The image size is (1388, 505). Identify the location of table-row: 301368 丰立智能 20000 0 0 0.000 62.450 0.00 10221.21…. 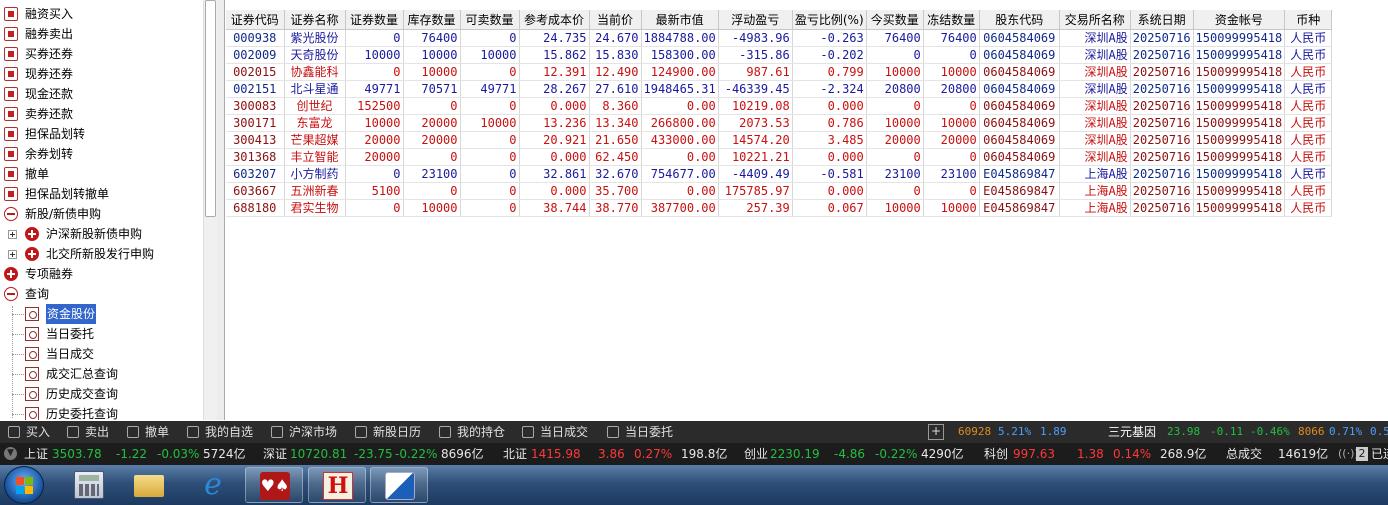
(779, 157).